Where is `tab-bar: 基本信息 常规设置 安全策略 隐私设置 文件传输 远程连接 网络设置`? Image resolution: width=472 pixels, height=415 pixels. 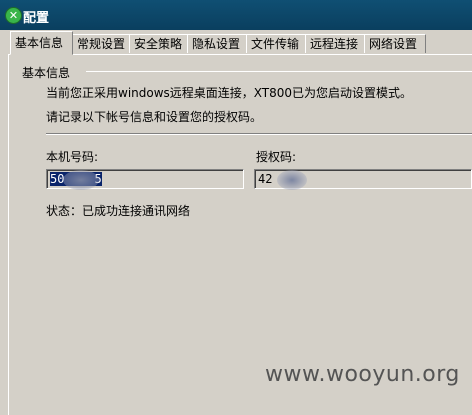 tab-bar: 基本信息 常规设置 安全策略 隐私设置 文件传输 远程连接 网络设置 is located at coordinates (241, 43).